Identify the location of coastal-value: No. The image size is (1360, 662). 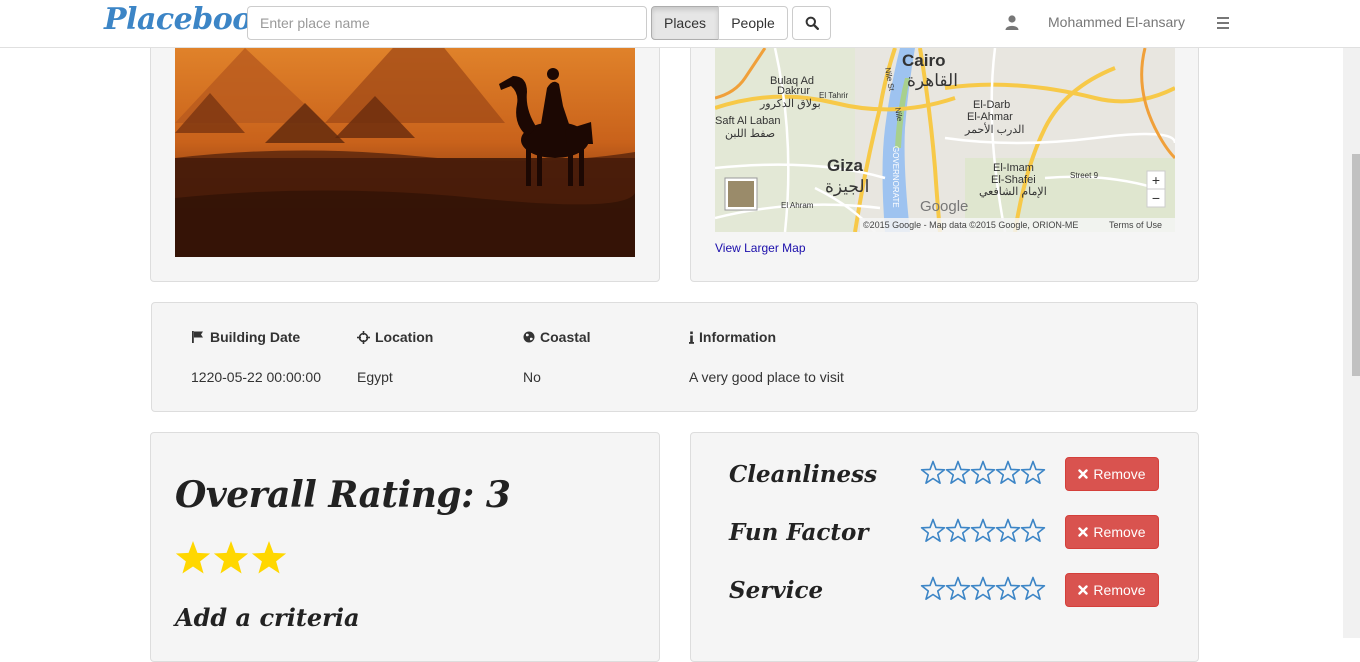
(532, 377).